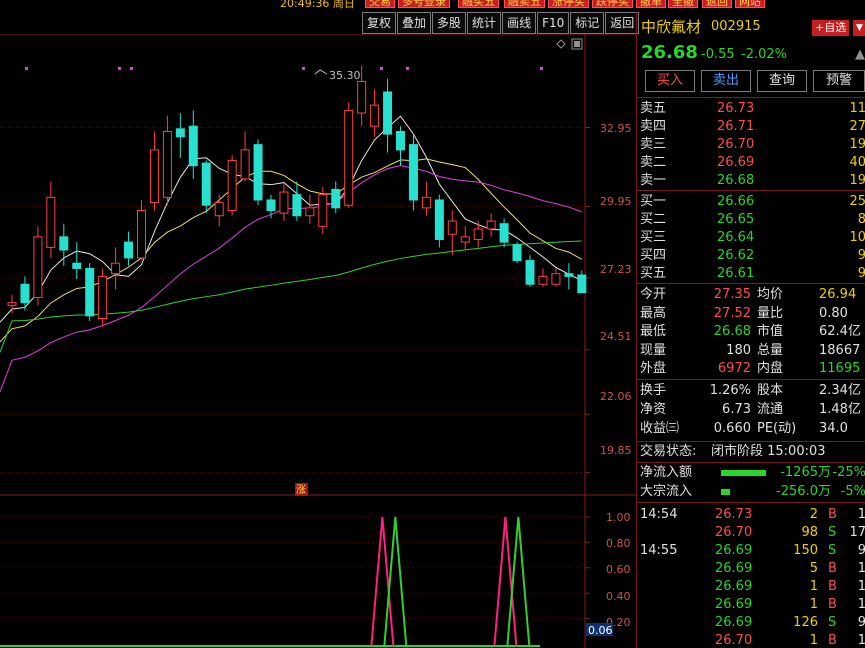 Image resolution: width=865 pixels, height=648 pixels. I want to click on ask-row-2: 卖三 26.70 19, so click(751, 145).